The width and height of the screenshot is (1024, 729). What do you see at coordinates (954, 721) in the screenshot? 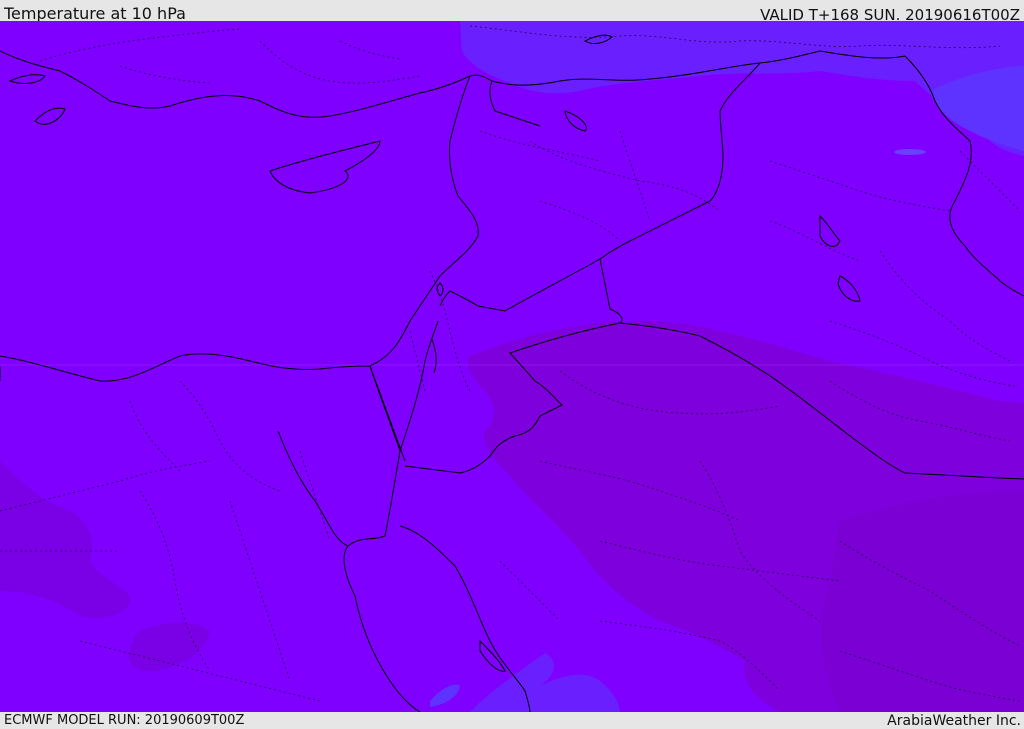
I see `provider-label: ArabiaWeather Inc.` at bounding box center [954, 721].